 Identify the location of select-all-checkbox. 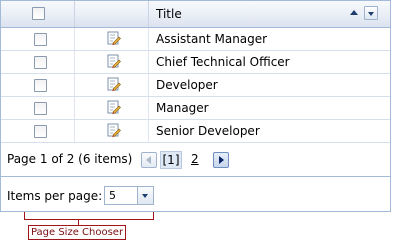
(38, 13).